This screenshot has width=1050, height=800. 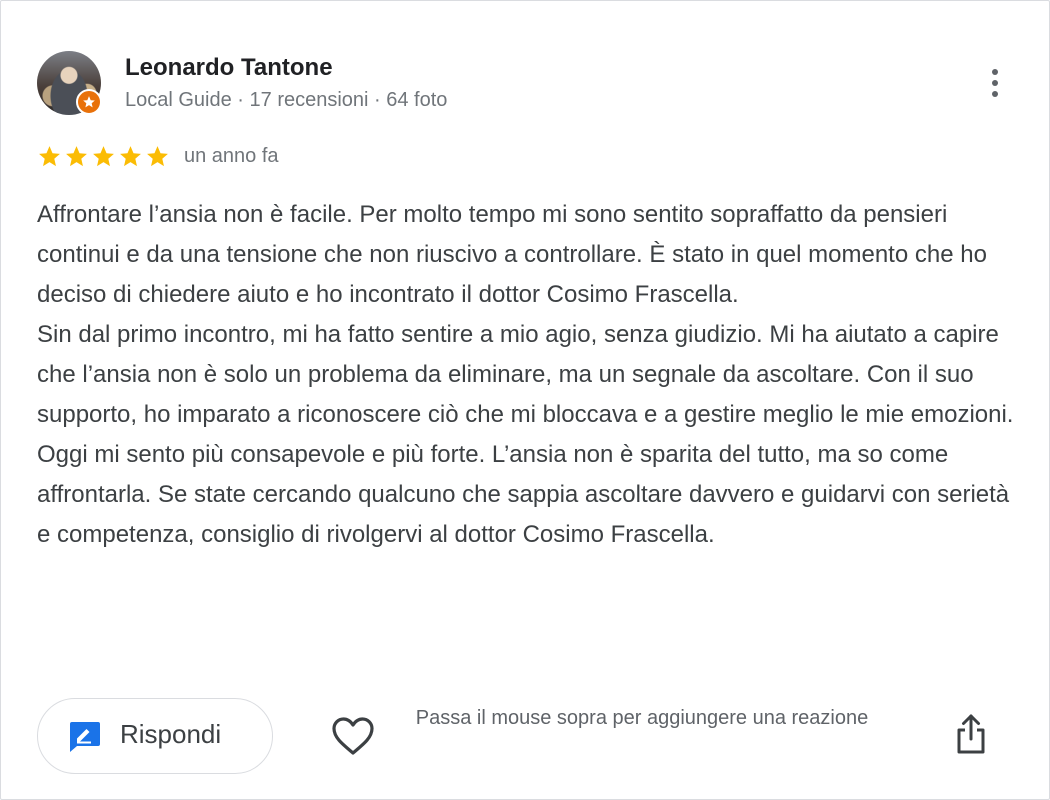 What do you see at coordinates (171, 734) in the screenshot?
I see `reply-button-label: Rispondi` at bounding box center [171, 734].